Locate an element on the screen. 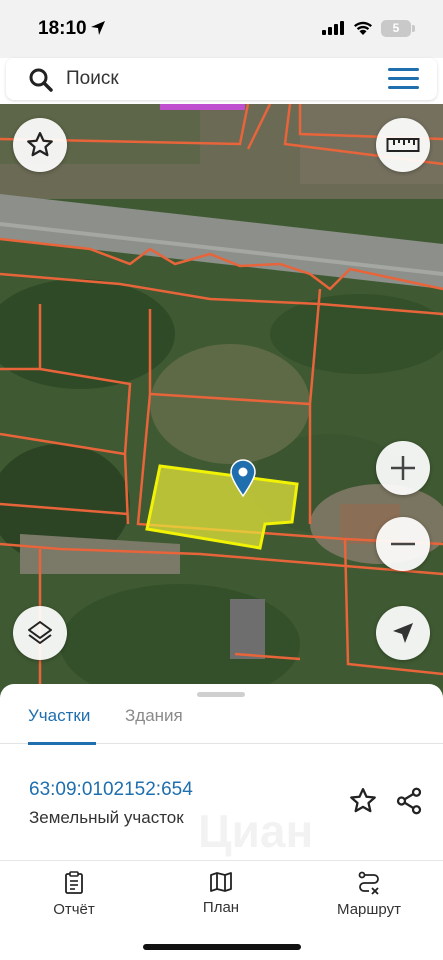 Image resolution: width=443 pixels, height=960 pixels. object-tabs: Участки Здания is located at coordinates (221, 722).